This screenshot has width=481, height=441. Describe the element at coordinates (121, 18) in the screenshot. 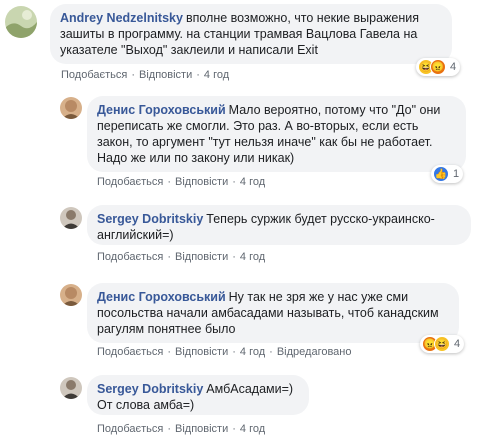

I see `author-name: Andrey Nedzelnitsky` at that location.